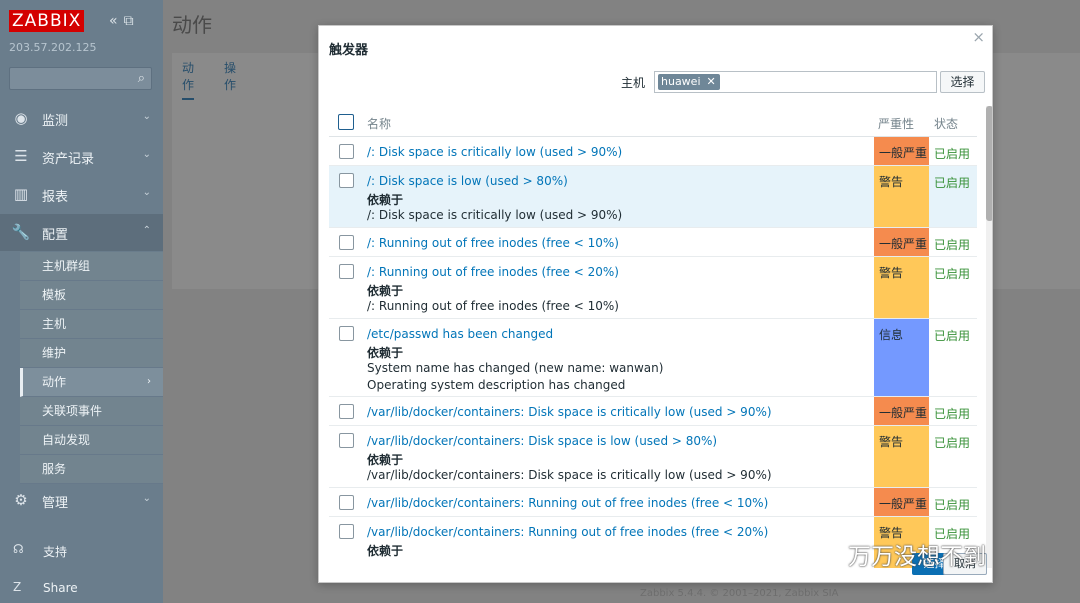 The width and height of the screenshot is (1080, 603). Describe the element at coordinates (1036, 171) in the screenshot. I see `main-panel-right` at that location.